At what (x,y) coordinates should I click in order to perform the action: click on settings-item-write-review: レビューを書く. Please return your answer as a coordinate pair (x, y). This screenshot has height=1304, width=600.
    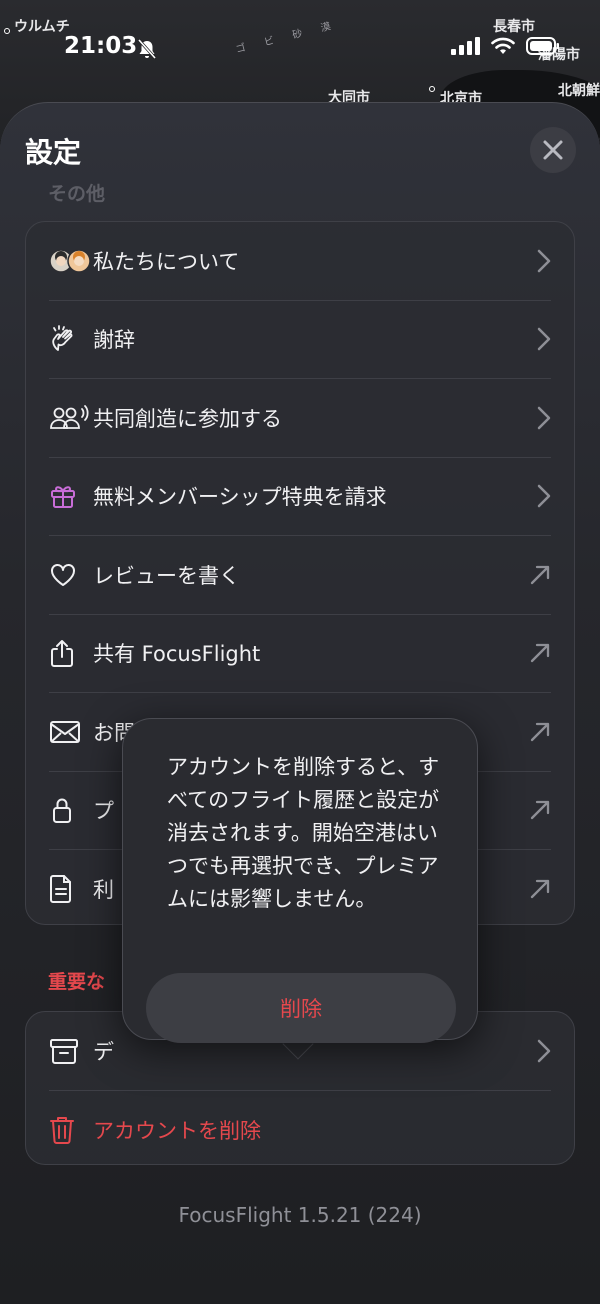
    Looking at the image, I should click on (300, 575).